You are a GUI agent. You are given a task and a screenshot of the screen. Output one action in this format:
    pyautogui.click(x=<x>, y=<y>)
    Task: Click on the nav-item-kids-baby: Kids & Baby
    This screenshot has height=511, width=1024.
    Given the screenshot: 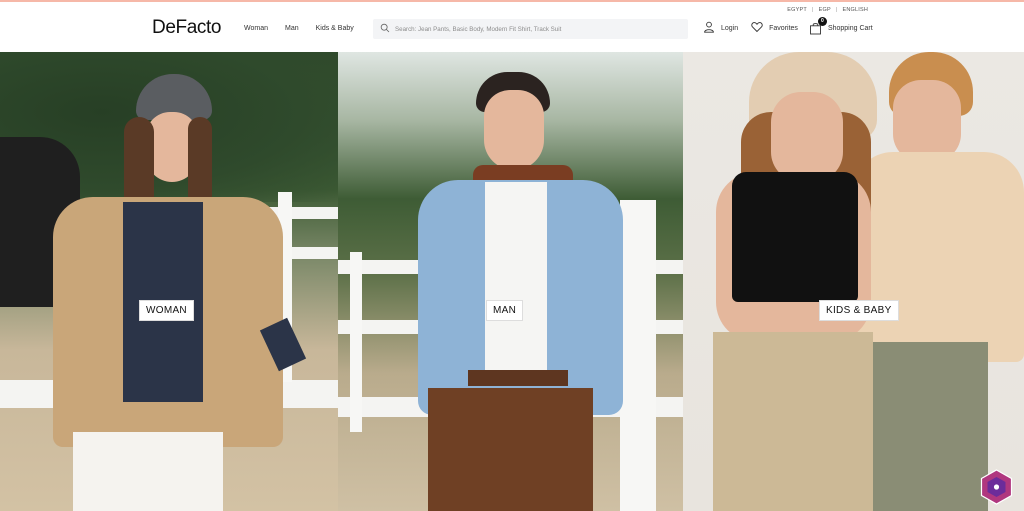 What is the action you would take?
    pyautogui.click(x=335, y=28)
    